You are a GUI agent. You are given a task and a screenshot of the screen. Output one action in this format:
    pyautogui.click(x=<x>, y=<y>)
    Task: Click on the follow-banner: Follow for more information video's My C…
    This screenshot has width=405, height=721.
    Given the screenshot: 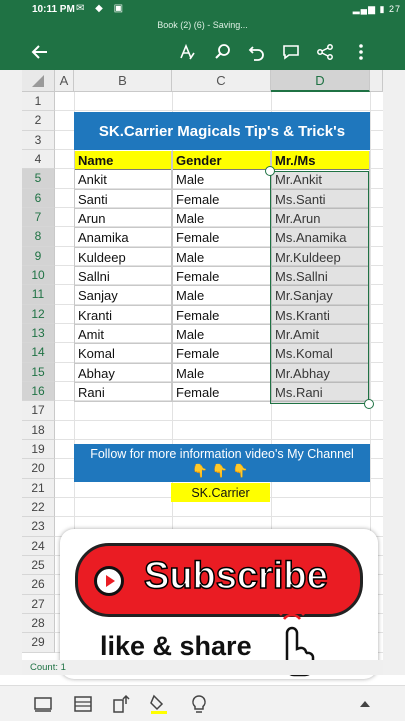 What is the action you would take?
    pyautogui.click(x=222, y=463)
    